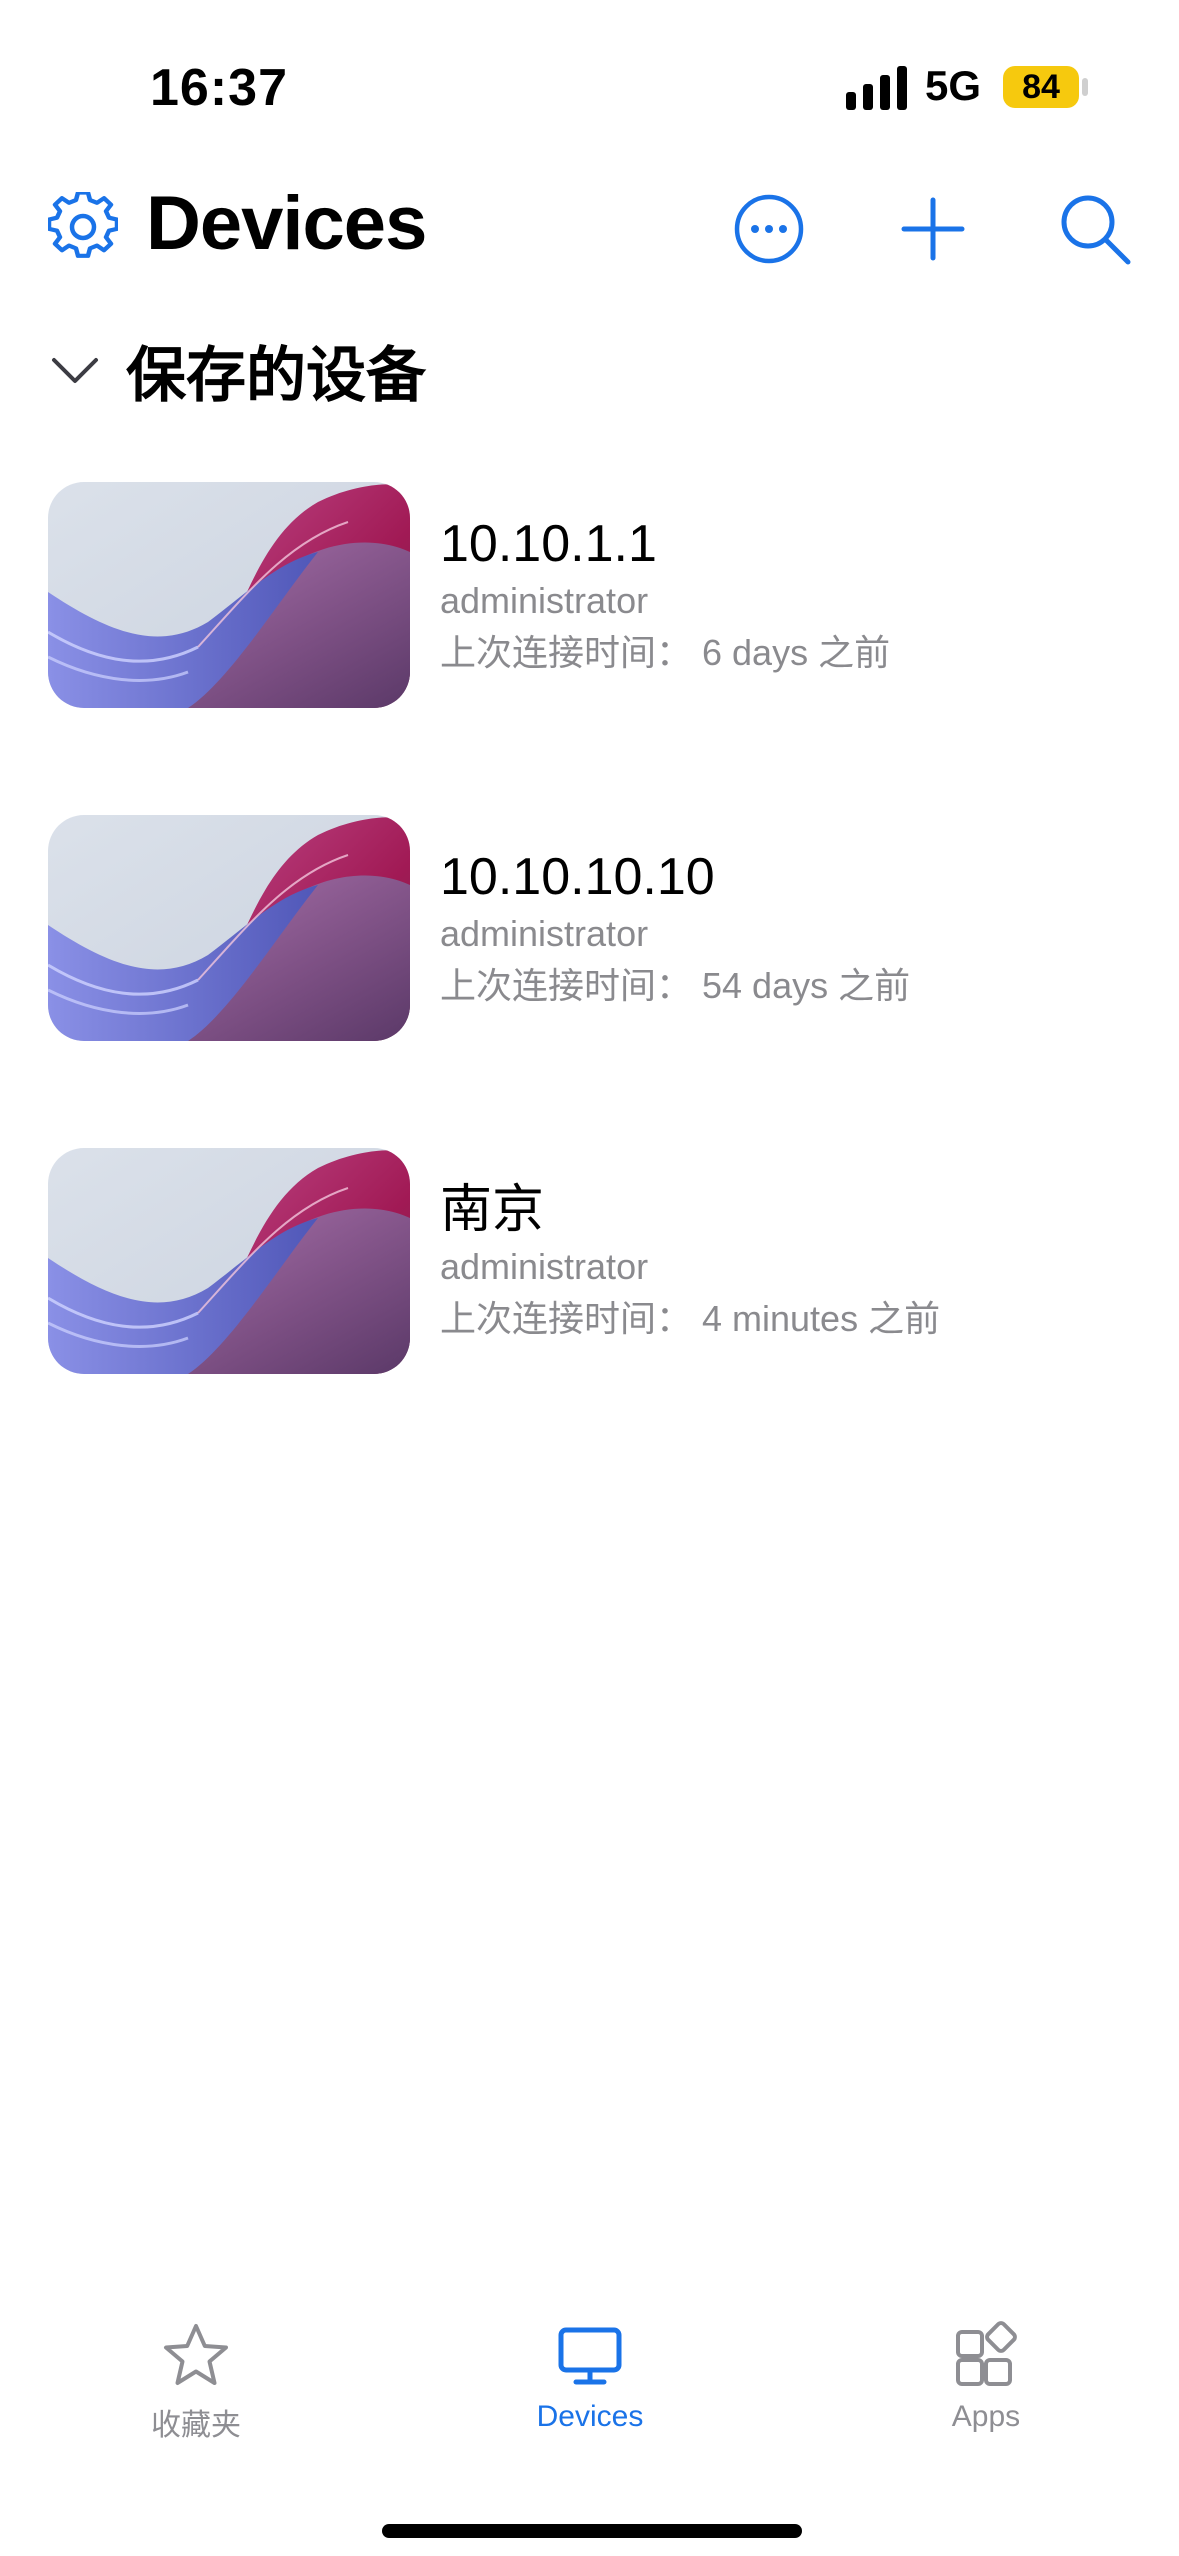 This screenshot has height=2556, width=1179. I want to click on tab-devices: Devices, so click(590, 2395).